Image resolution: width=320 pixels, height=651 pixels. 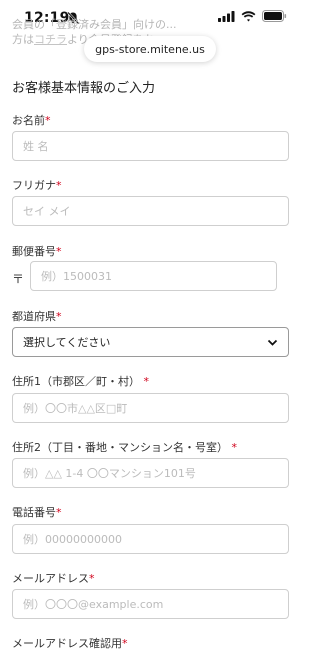 I want to click on email-label: メールアドレス*, so click(x=53, y=578).